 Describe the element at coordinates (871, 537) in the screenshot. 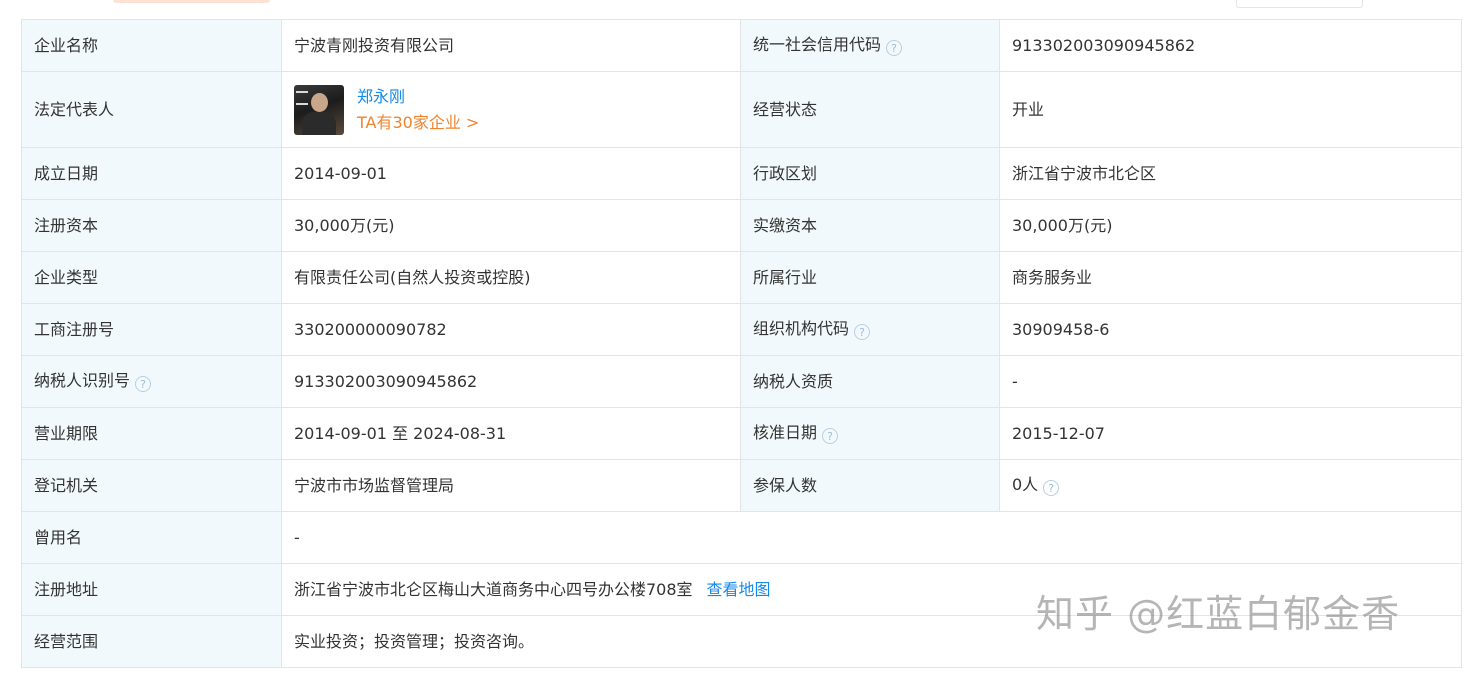

I see `former-name-value: -` at that location.